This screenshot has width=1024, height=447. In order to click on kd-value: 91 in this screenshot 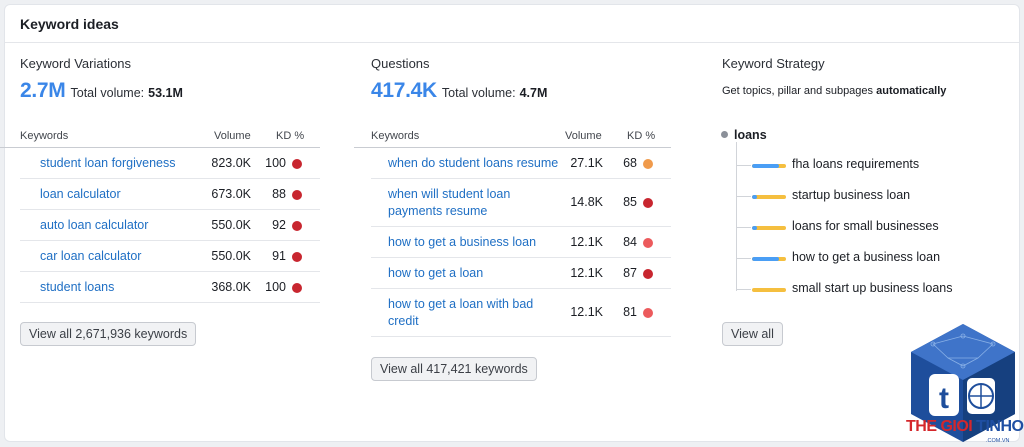, I will do `click(279, 256)`.